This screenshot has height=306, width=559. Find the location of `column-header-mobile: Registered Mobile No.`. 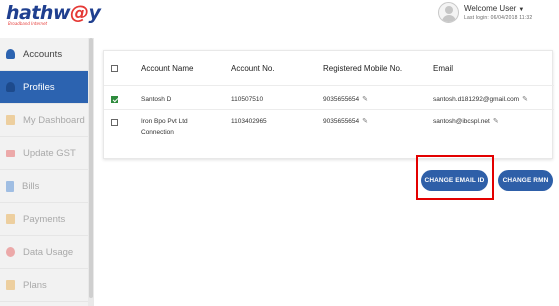

column-header-mobile: Registered Mobile No. is located at coordinates (363, 68).